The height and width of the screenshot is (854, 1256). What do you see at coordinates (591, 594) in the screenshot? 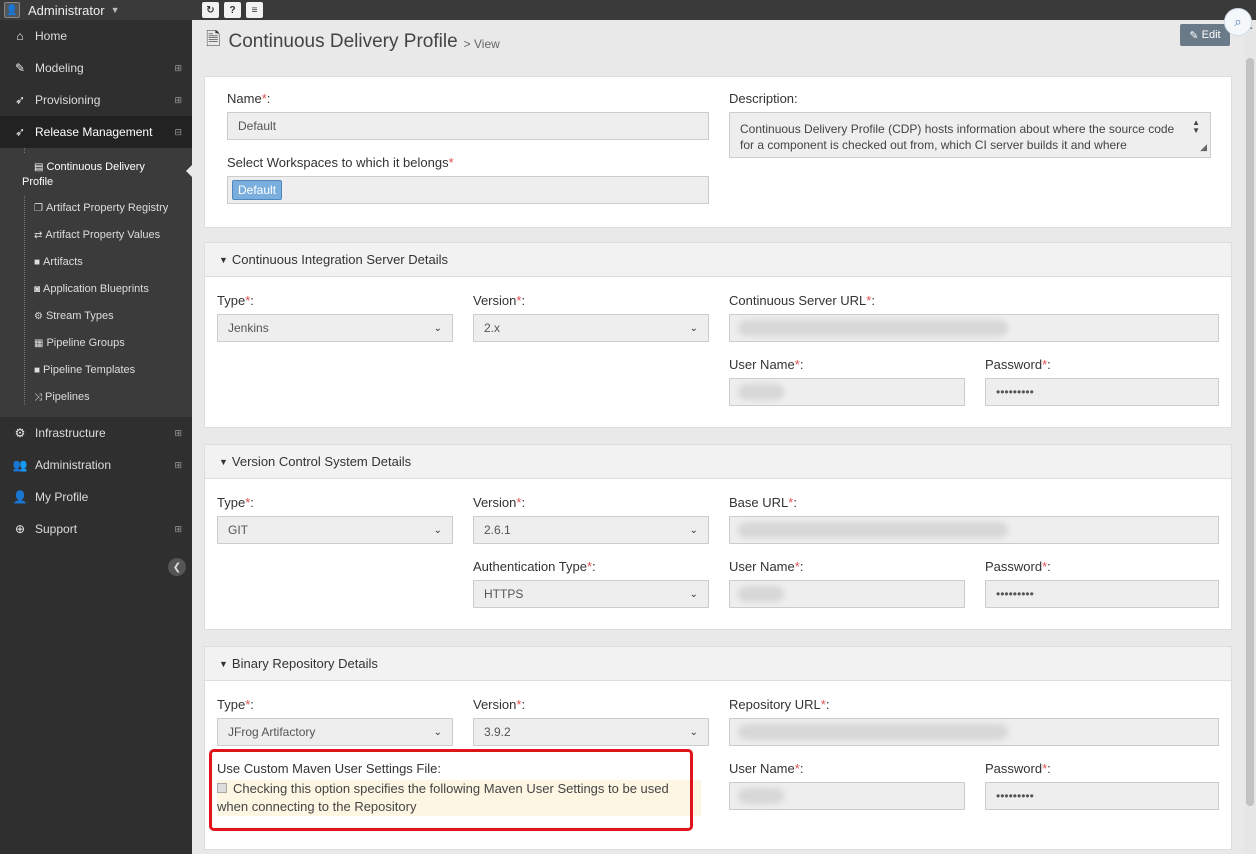
I see `vcs-auth-select: HTTPS ⌄` at bounding box center [591, 594].